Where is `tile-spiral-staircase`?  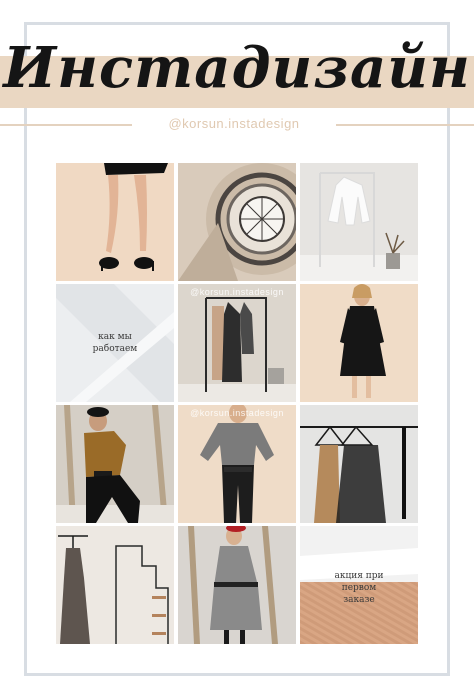 tile-spiral-staircase is located at coordinates (237, 222).